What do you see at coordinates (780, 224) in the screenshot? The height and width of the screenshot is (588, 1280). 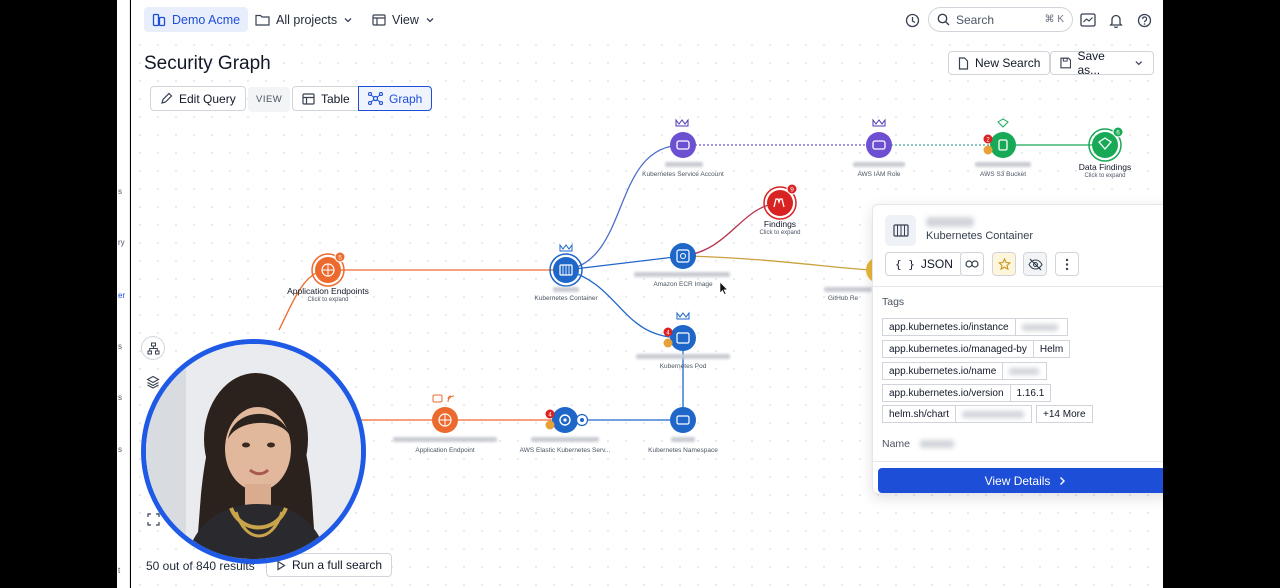 I see `node-label: Findings` at bounding box center [780, 224].